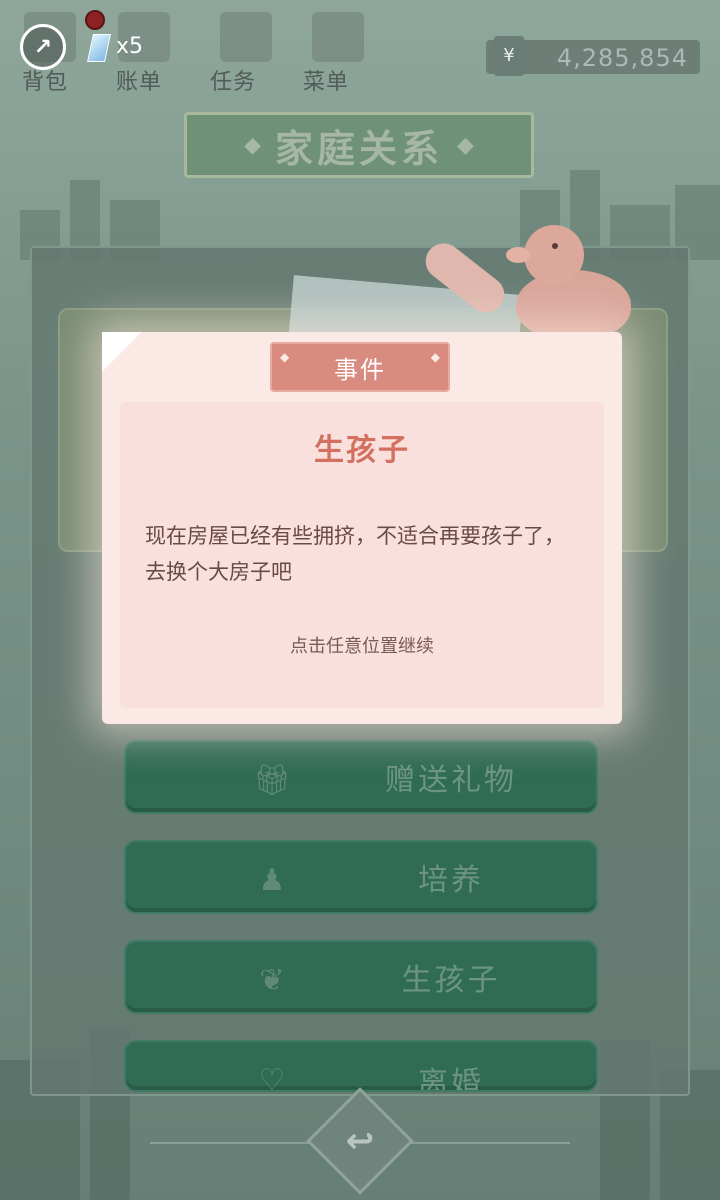  I want to click on top-bar: 背包 账单 任务 菜单 ↗ x5 ¥ 4,285,854, so click(360, 50).